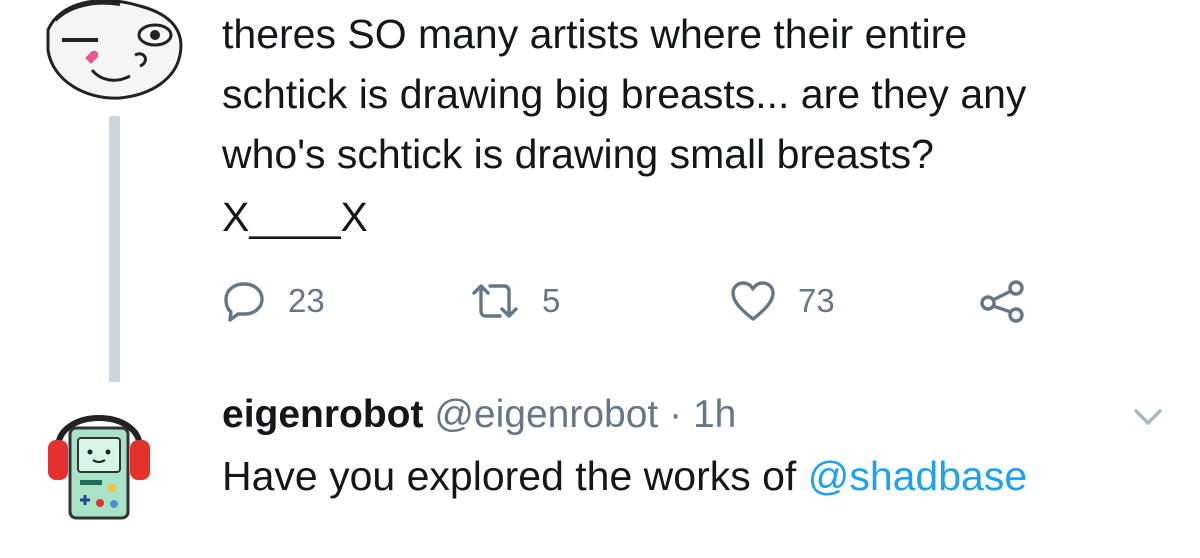 The image size is (1200, 558). What do you see at coordinates (323, 414) in the screenshot?
I see `display-name: eigenrobot` at bounding box center [323, 414].